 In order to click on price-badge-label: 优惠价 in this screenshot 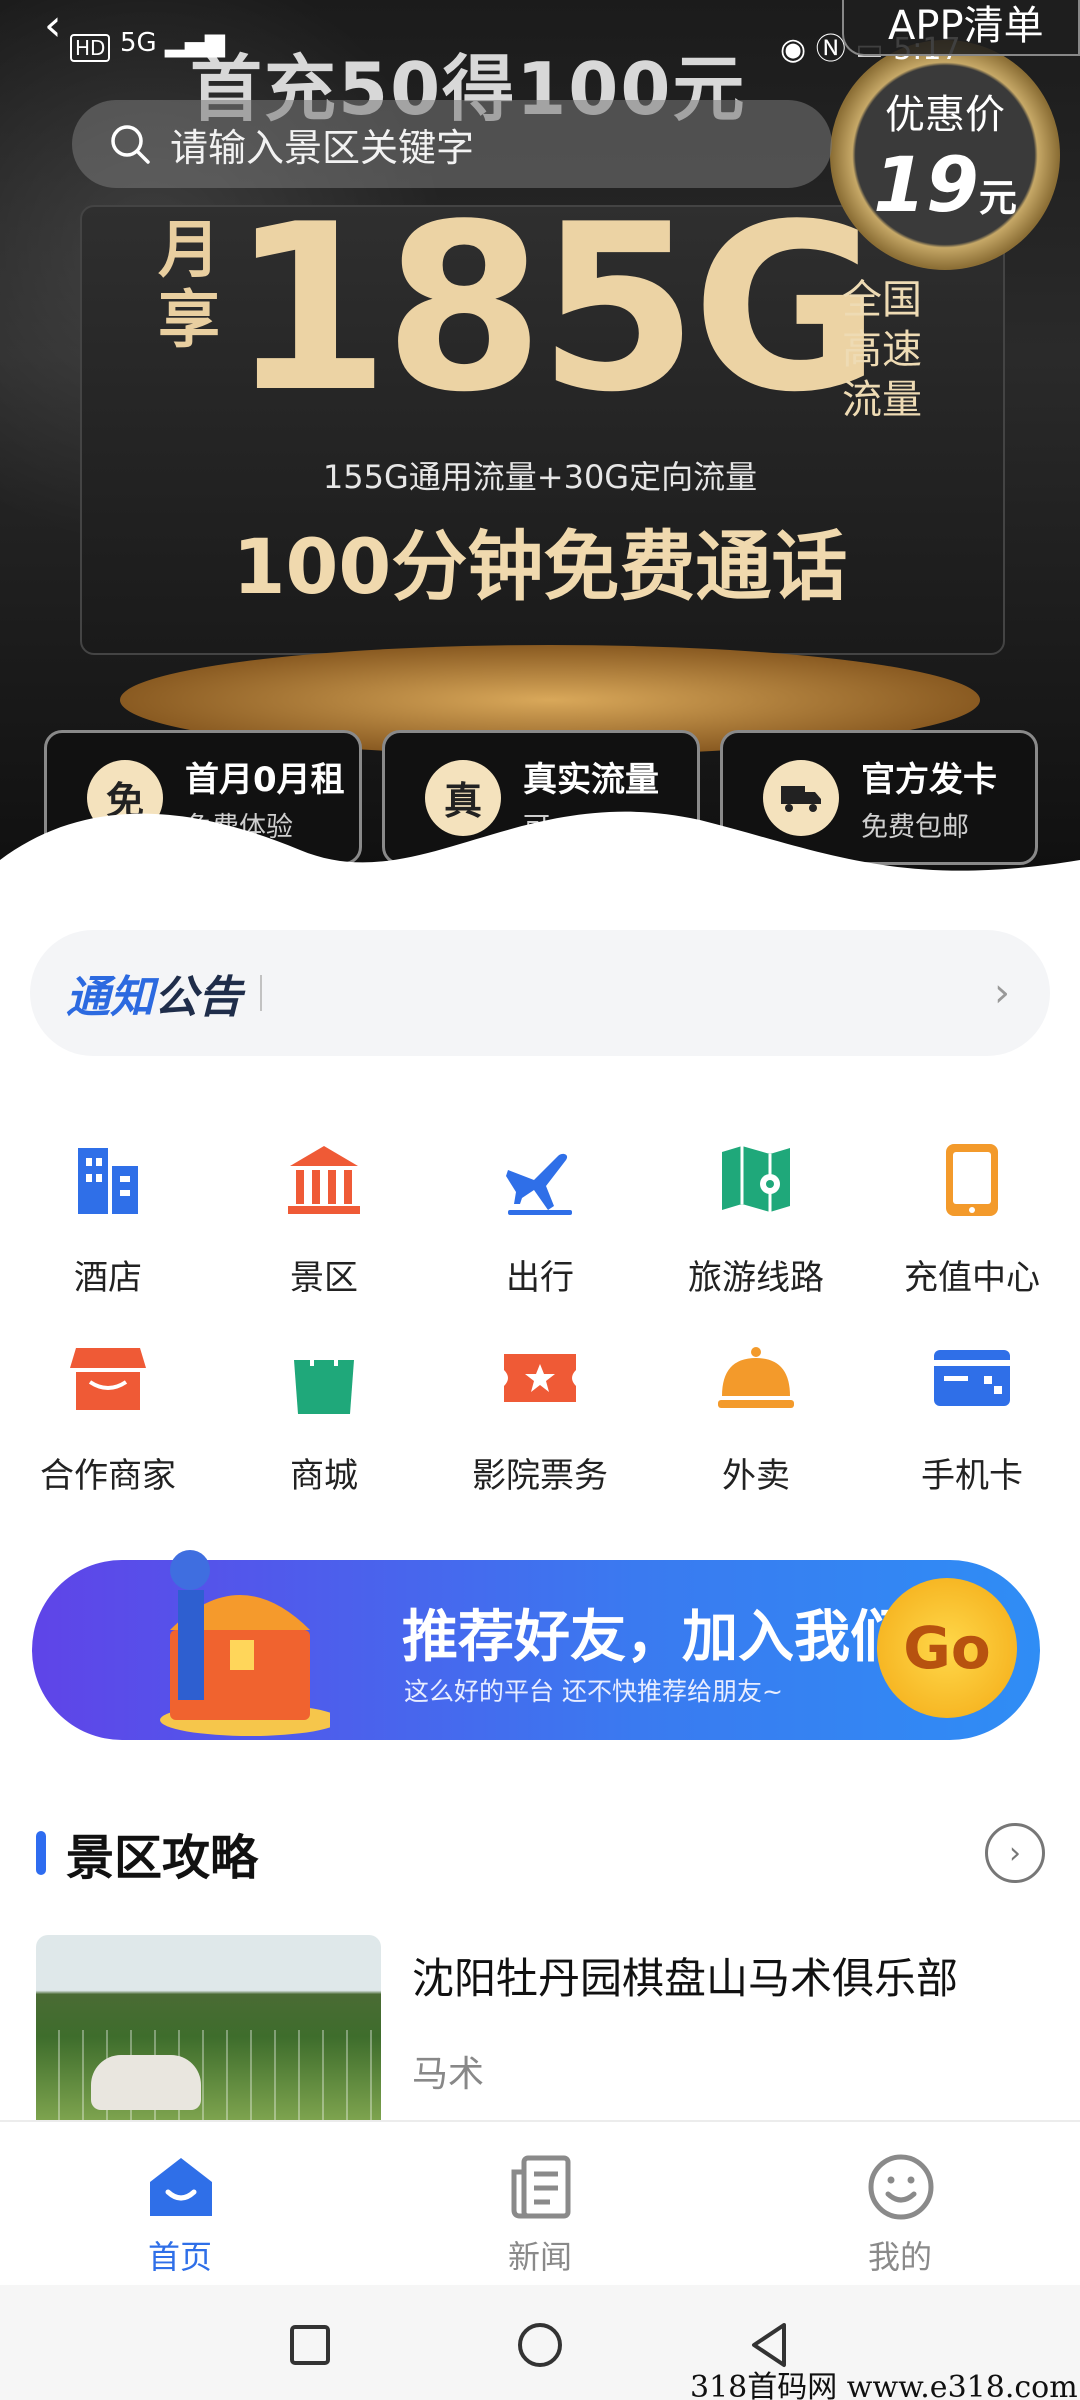, I will do `click(945, 114)`.